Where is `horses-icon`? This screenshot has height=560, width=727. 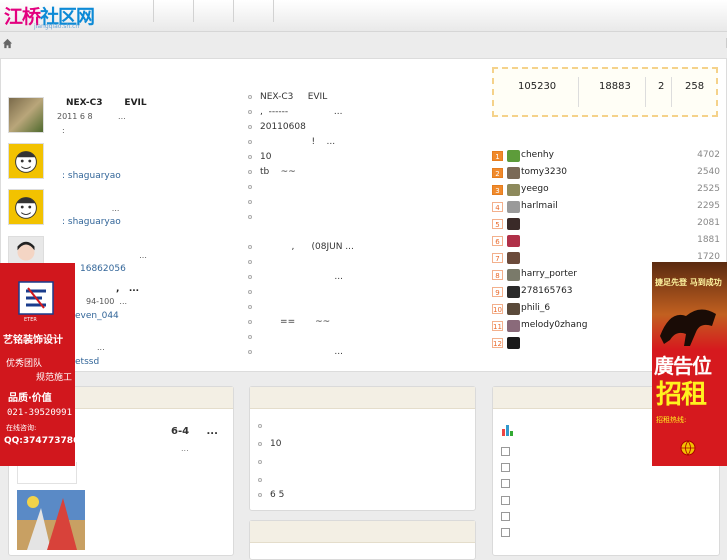 horses-icon is located at coordinates (688, 327).